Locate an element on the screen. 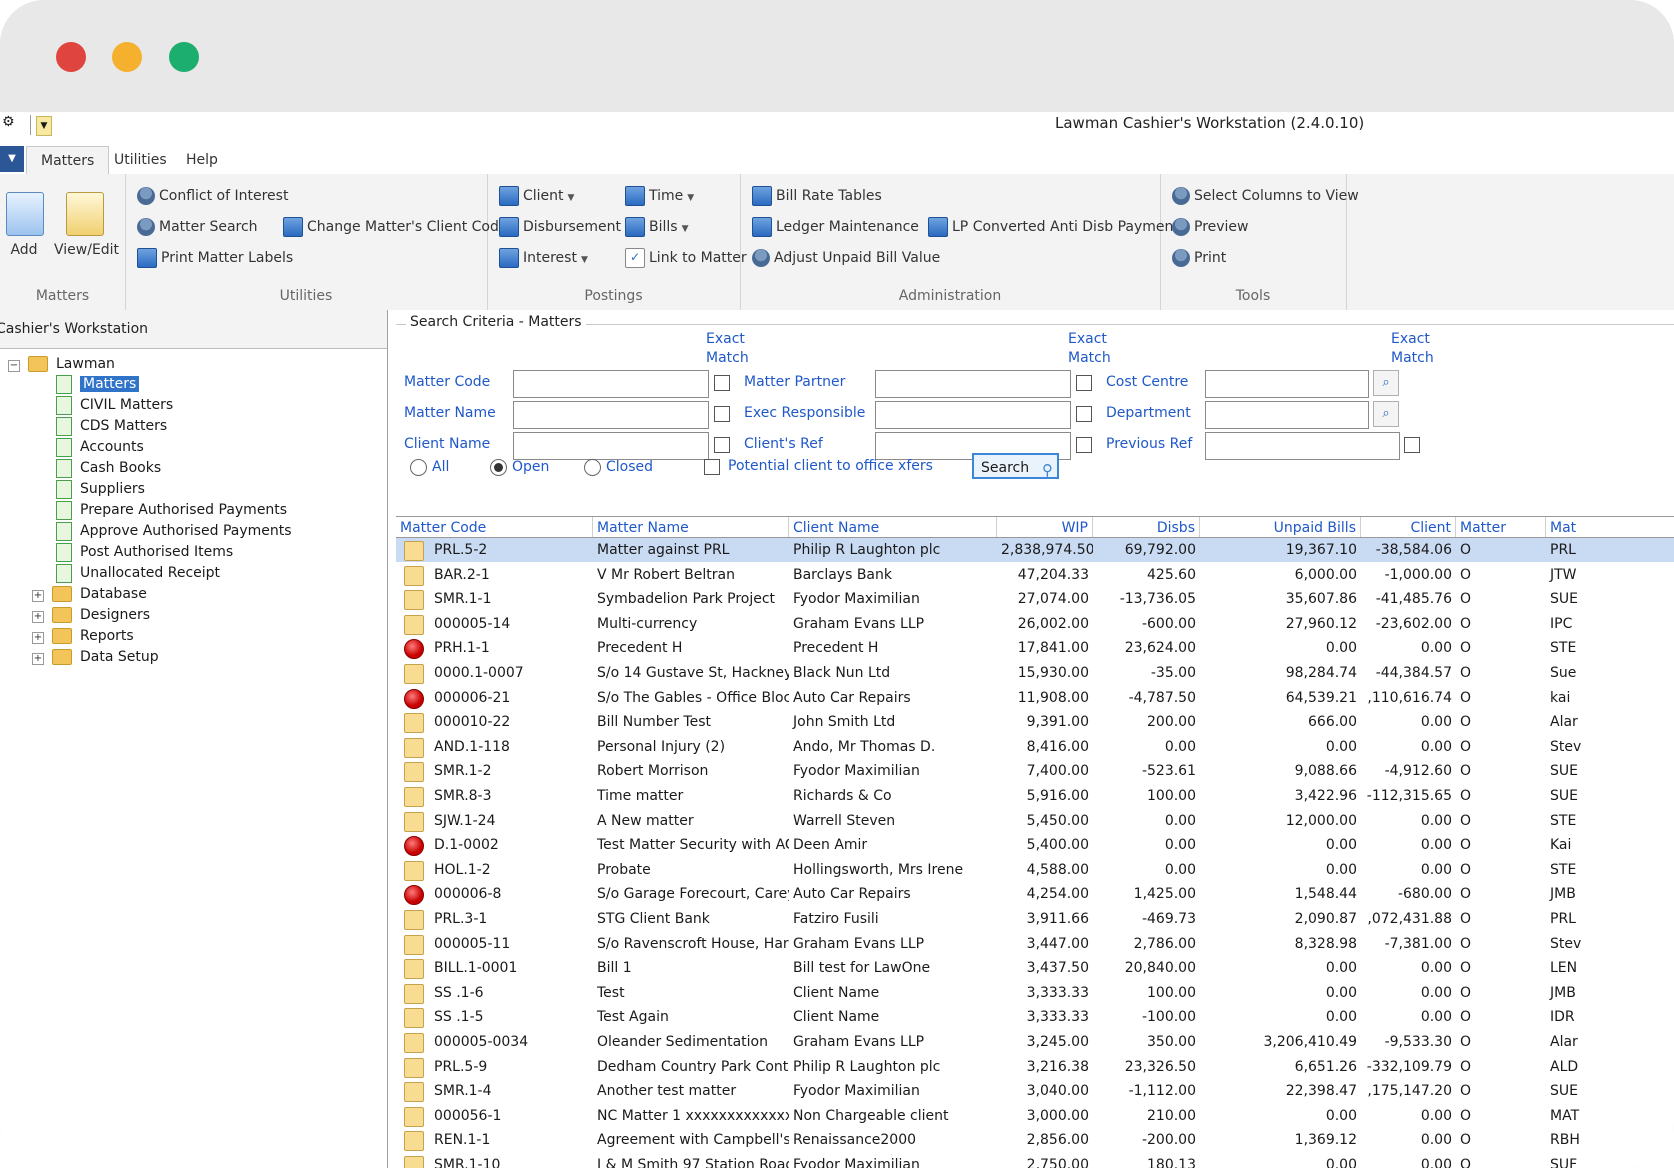 Image resolution: width=1674 pixels, height=1168 pixels. col-header-wip: WIP is located at coordinates (1045, 527).